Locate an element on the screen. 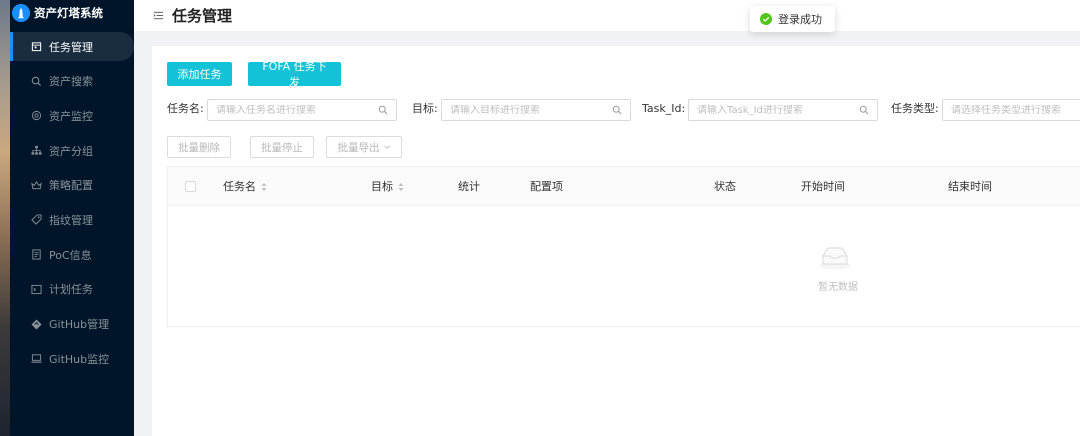 This screenshot has width=1080, height=436. column-header-end-time: 结束时间 is located at coordinates (970, 186).